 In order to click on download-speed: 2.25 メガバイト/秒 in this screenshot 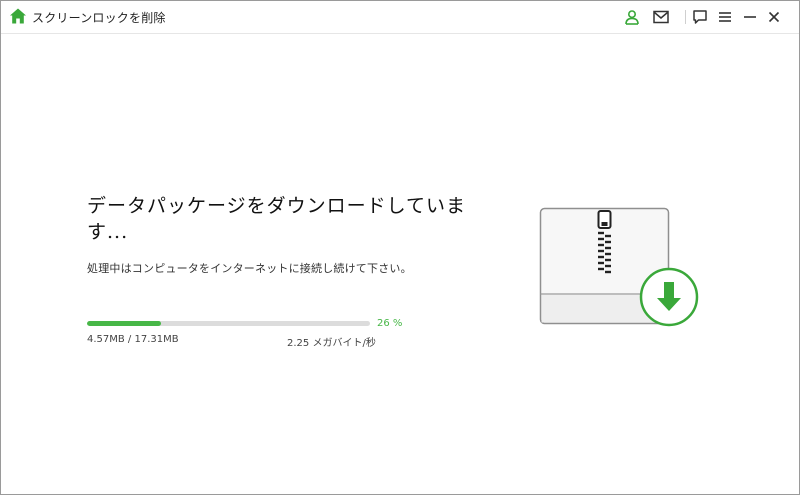, I will do `click(331, 343)`.